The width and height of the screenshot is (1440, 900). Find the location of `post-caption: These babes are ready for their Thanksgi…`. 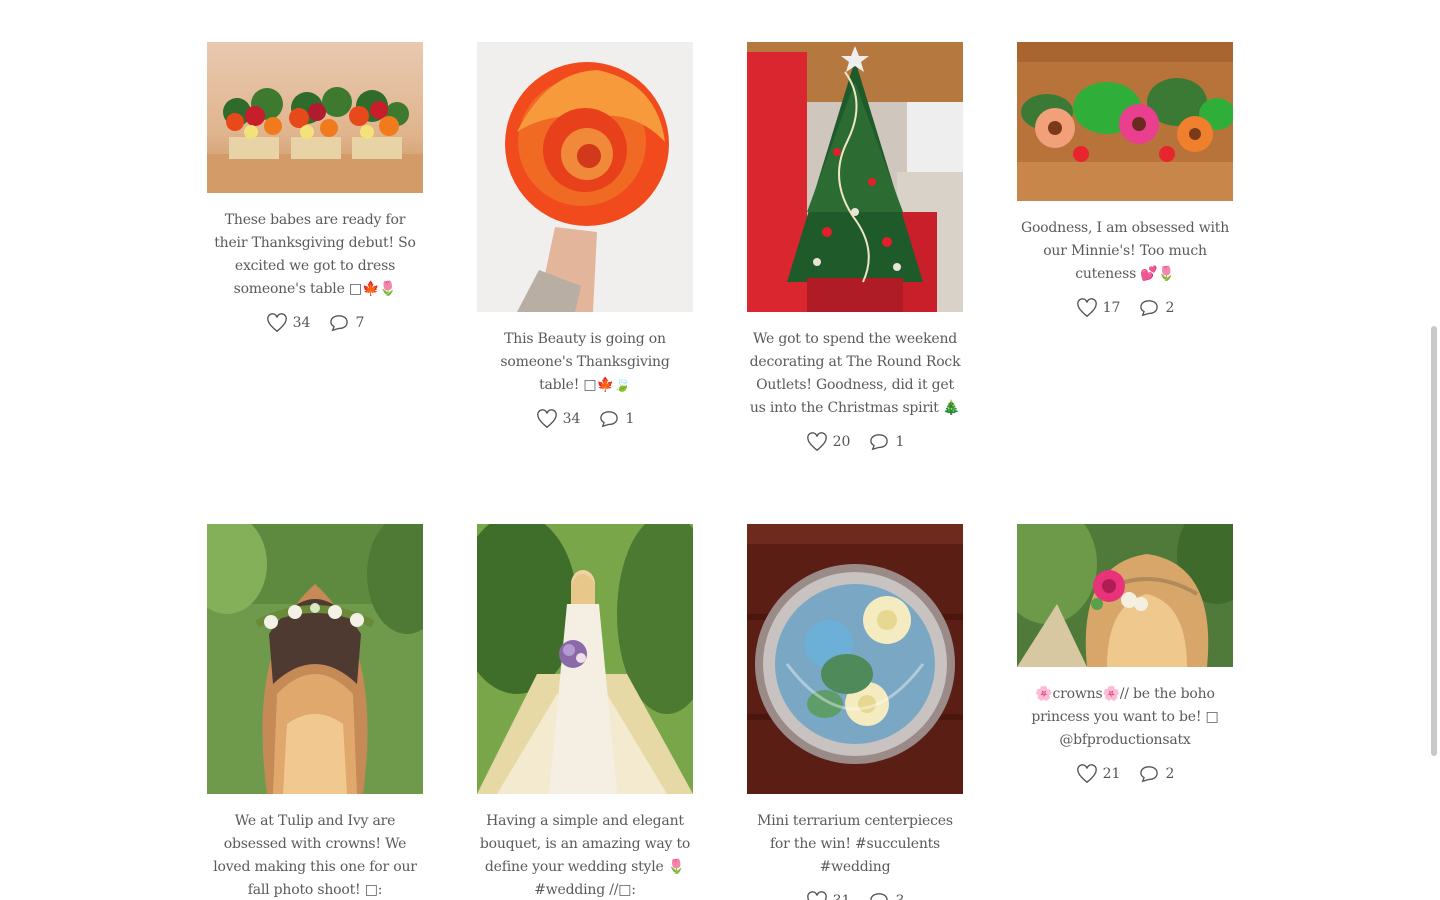

post-caption: These babes are ready for their Thanksgi… is located at coordinates (315, 254).